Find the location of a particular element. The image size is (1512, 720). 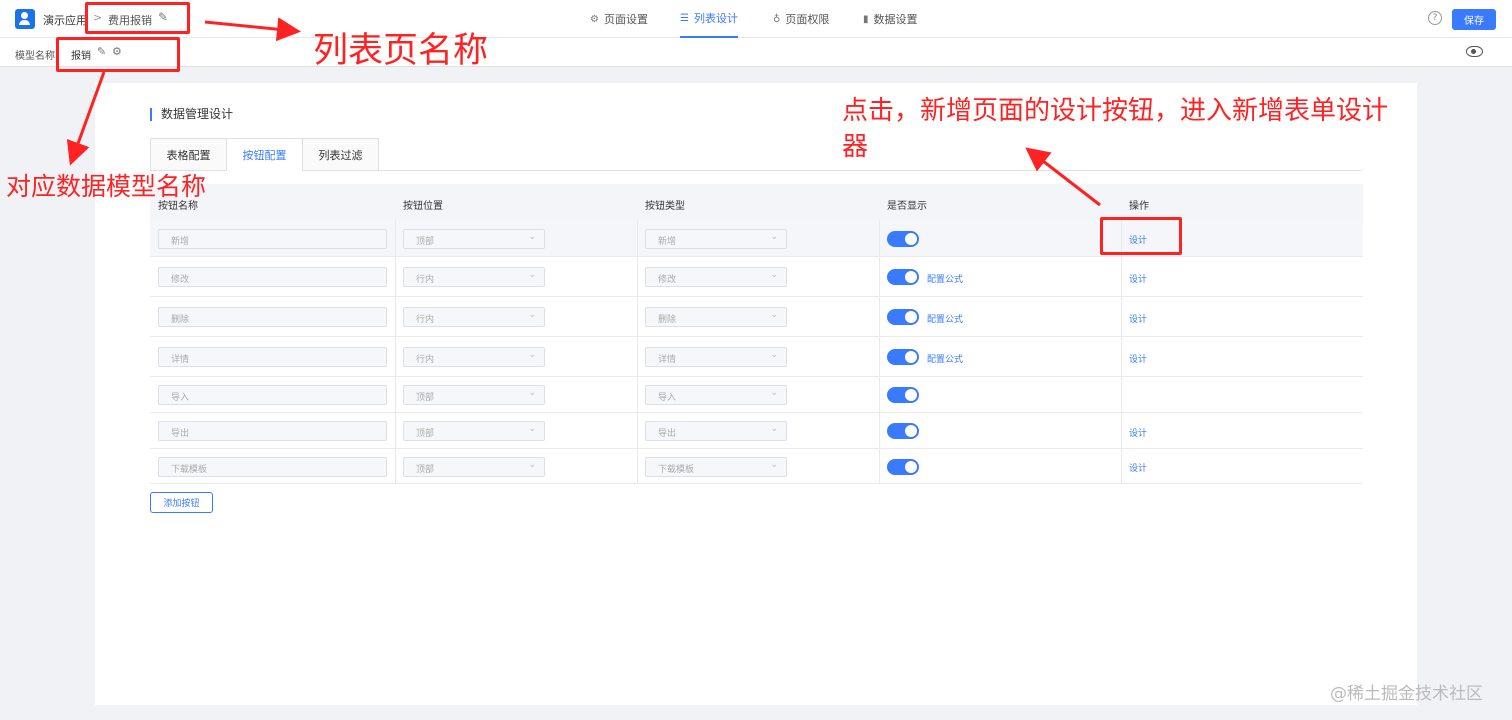

annotation-instruction-line: 点击，新增页面的设计按钮，进入新增表单设计 is located at coordinates (1115, 111).